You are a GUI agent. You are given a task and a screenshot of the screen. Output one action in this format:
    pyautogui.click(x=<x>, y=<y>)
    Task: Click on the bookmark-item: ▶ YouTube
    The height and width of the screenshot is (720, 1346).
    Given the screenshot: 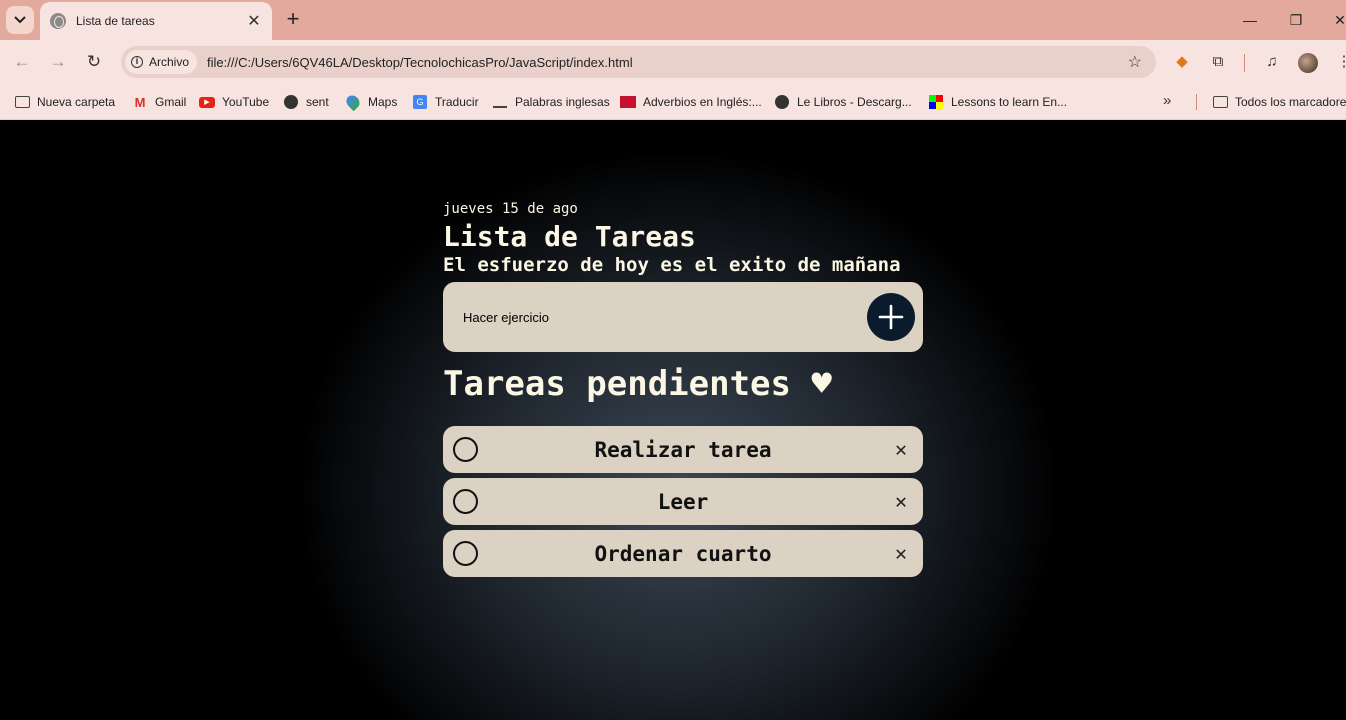 What is the action you would take?
    pyautogui.click(x=234, y=102)
    